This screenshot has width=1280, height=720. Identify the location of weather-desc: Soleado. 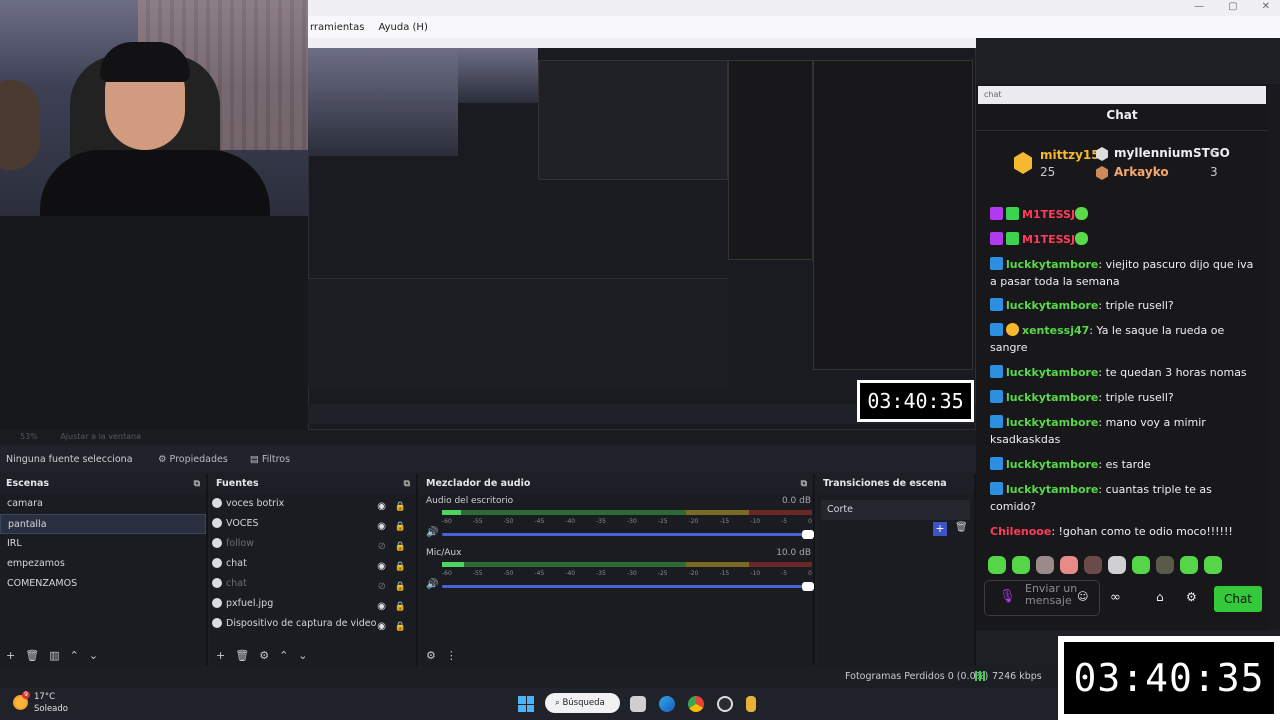
(51, 709).